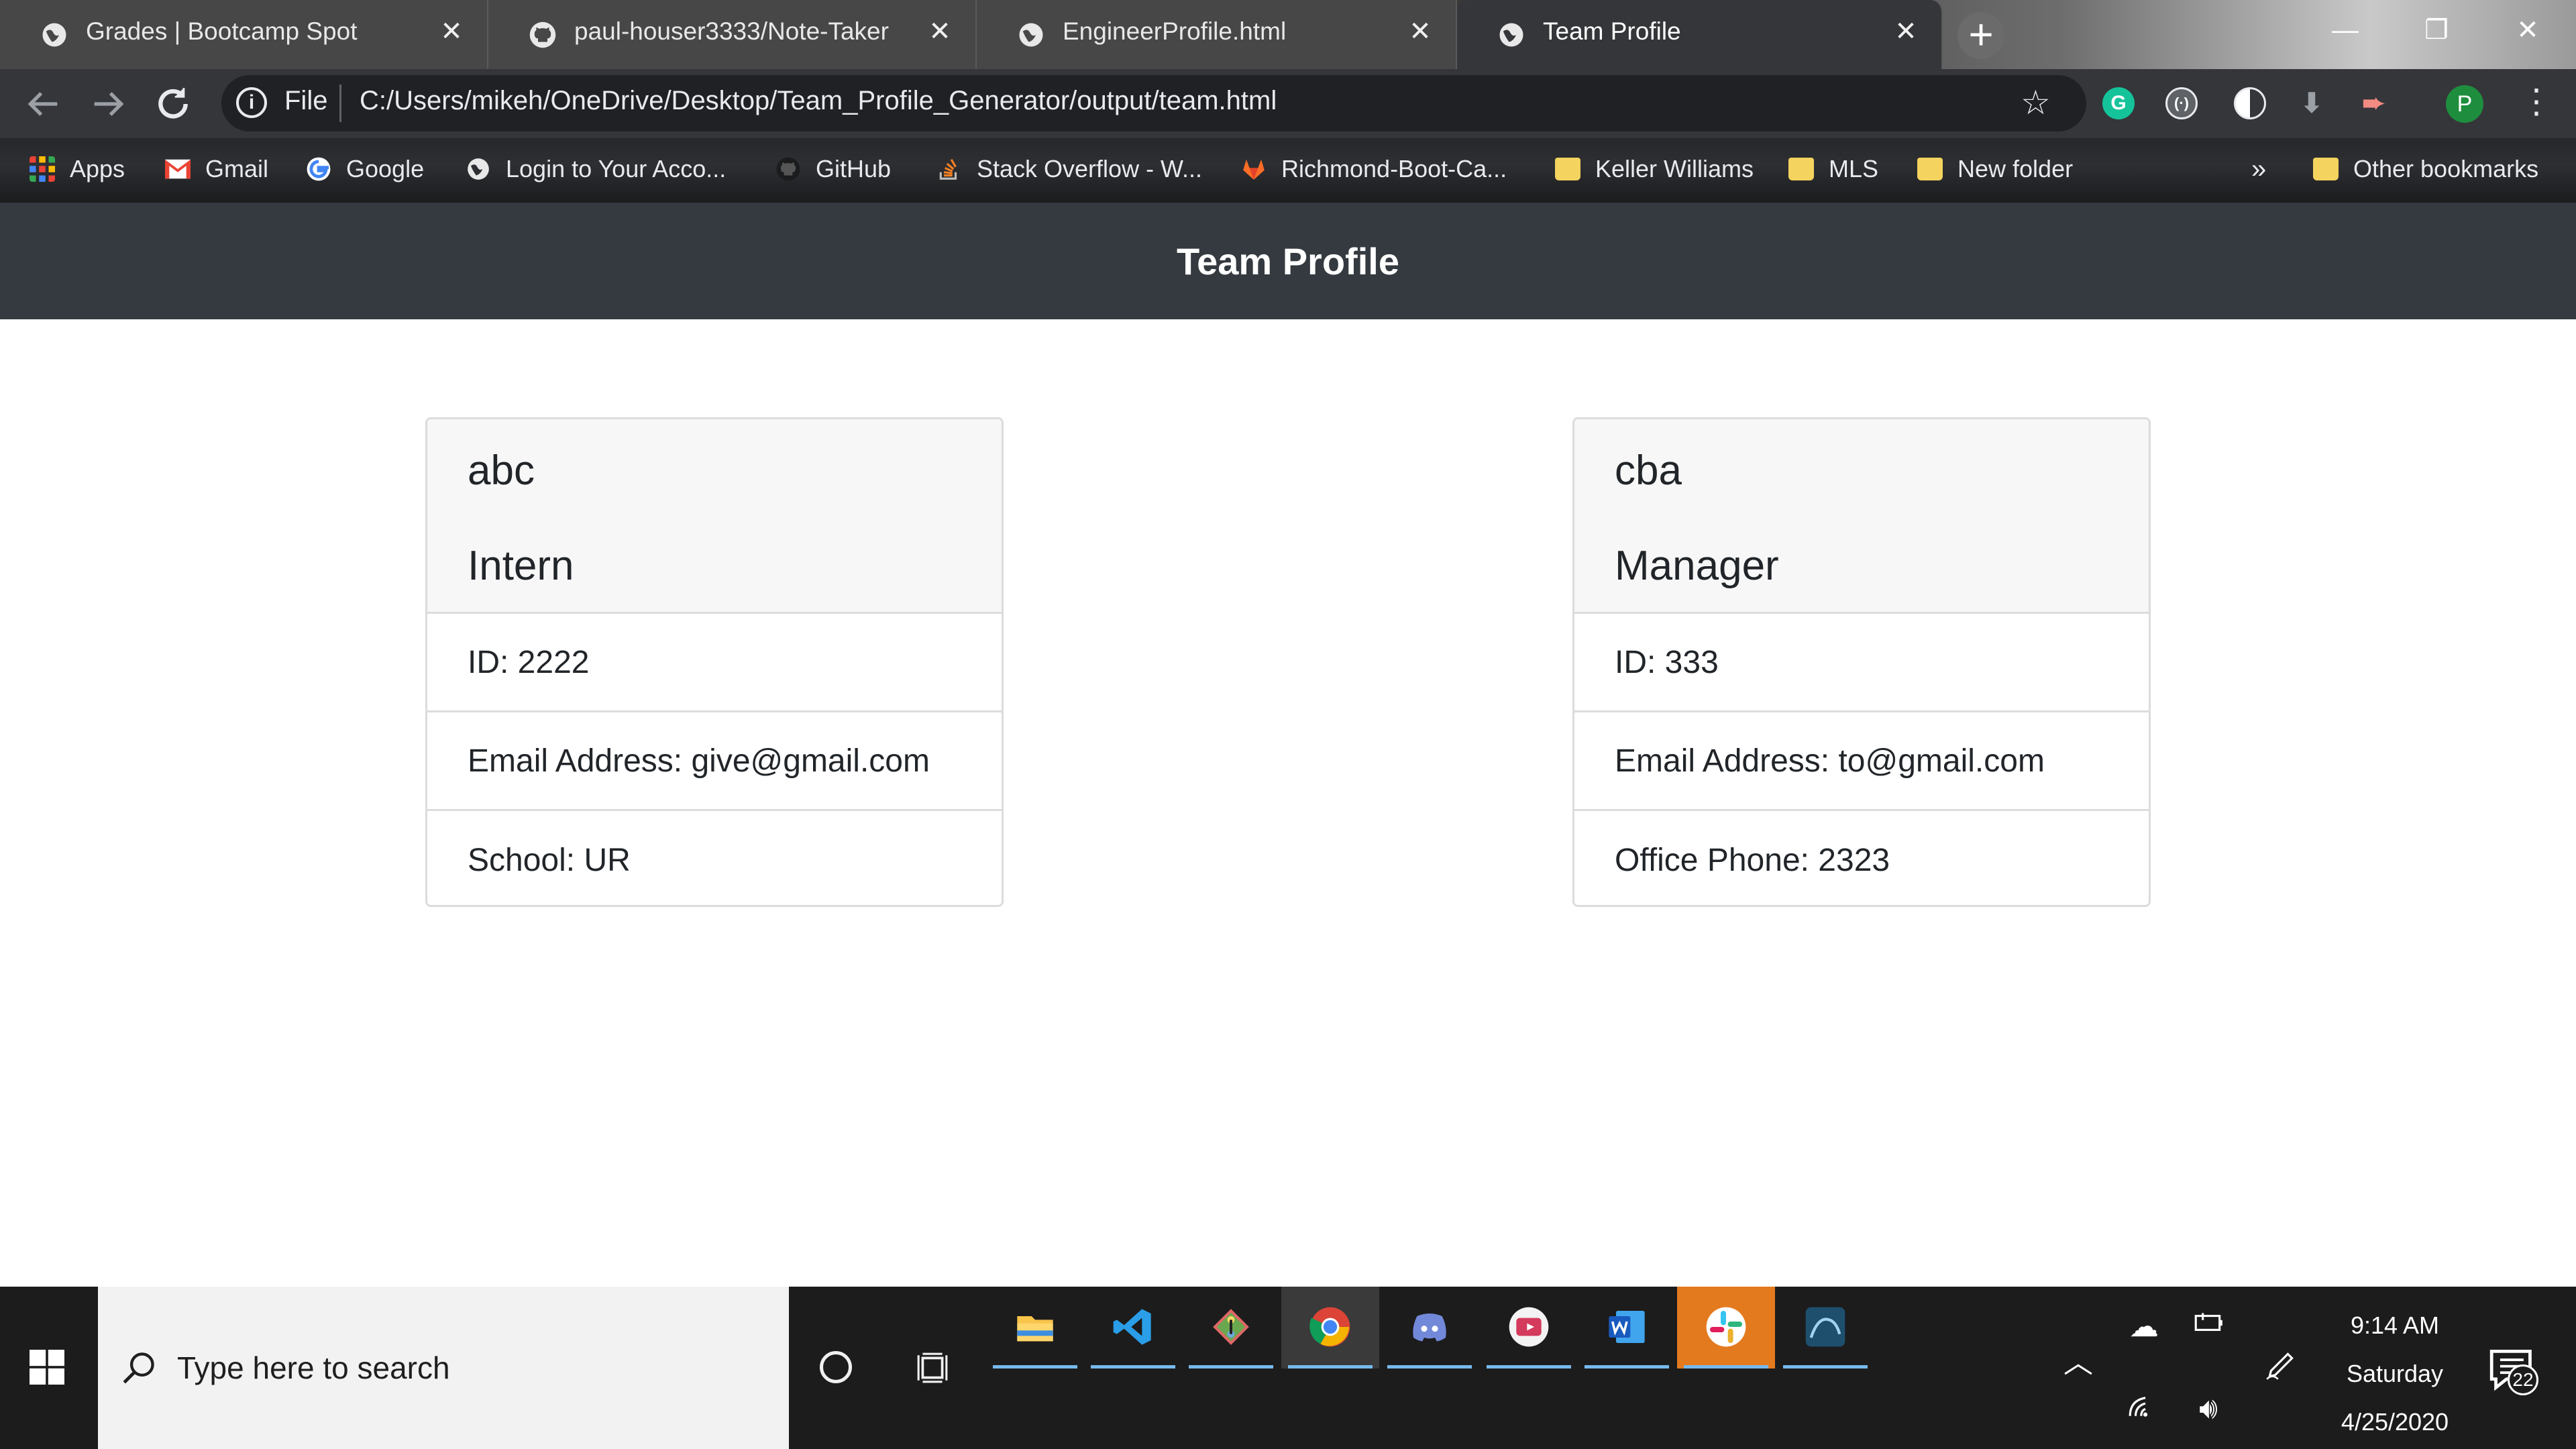 This screenshot has height=1449, width=2576. I want to click on taskbar-word, so click(1627, 1327).